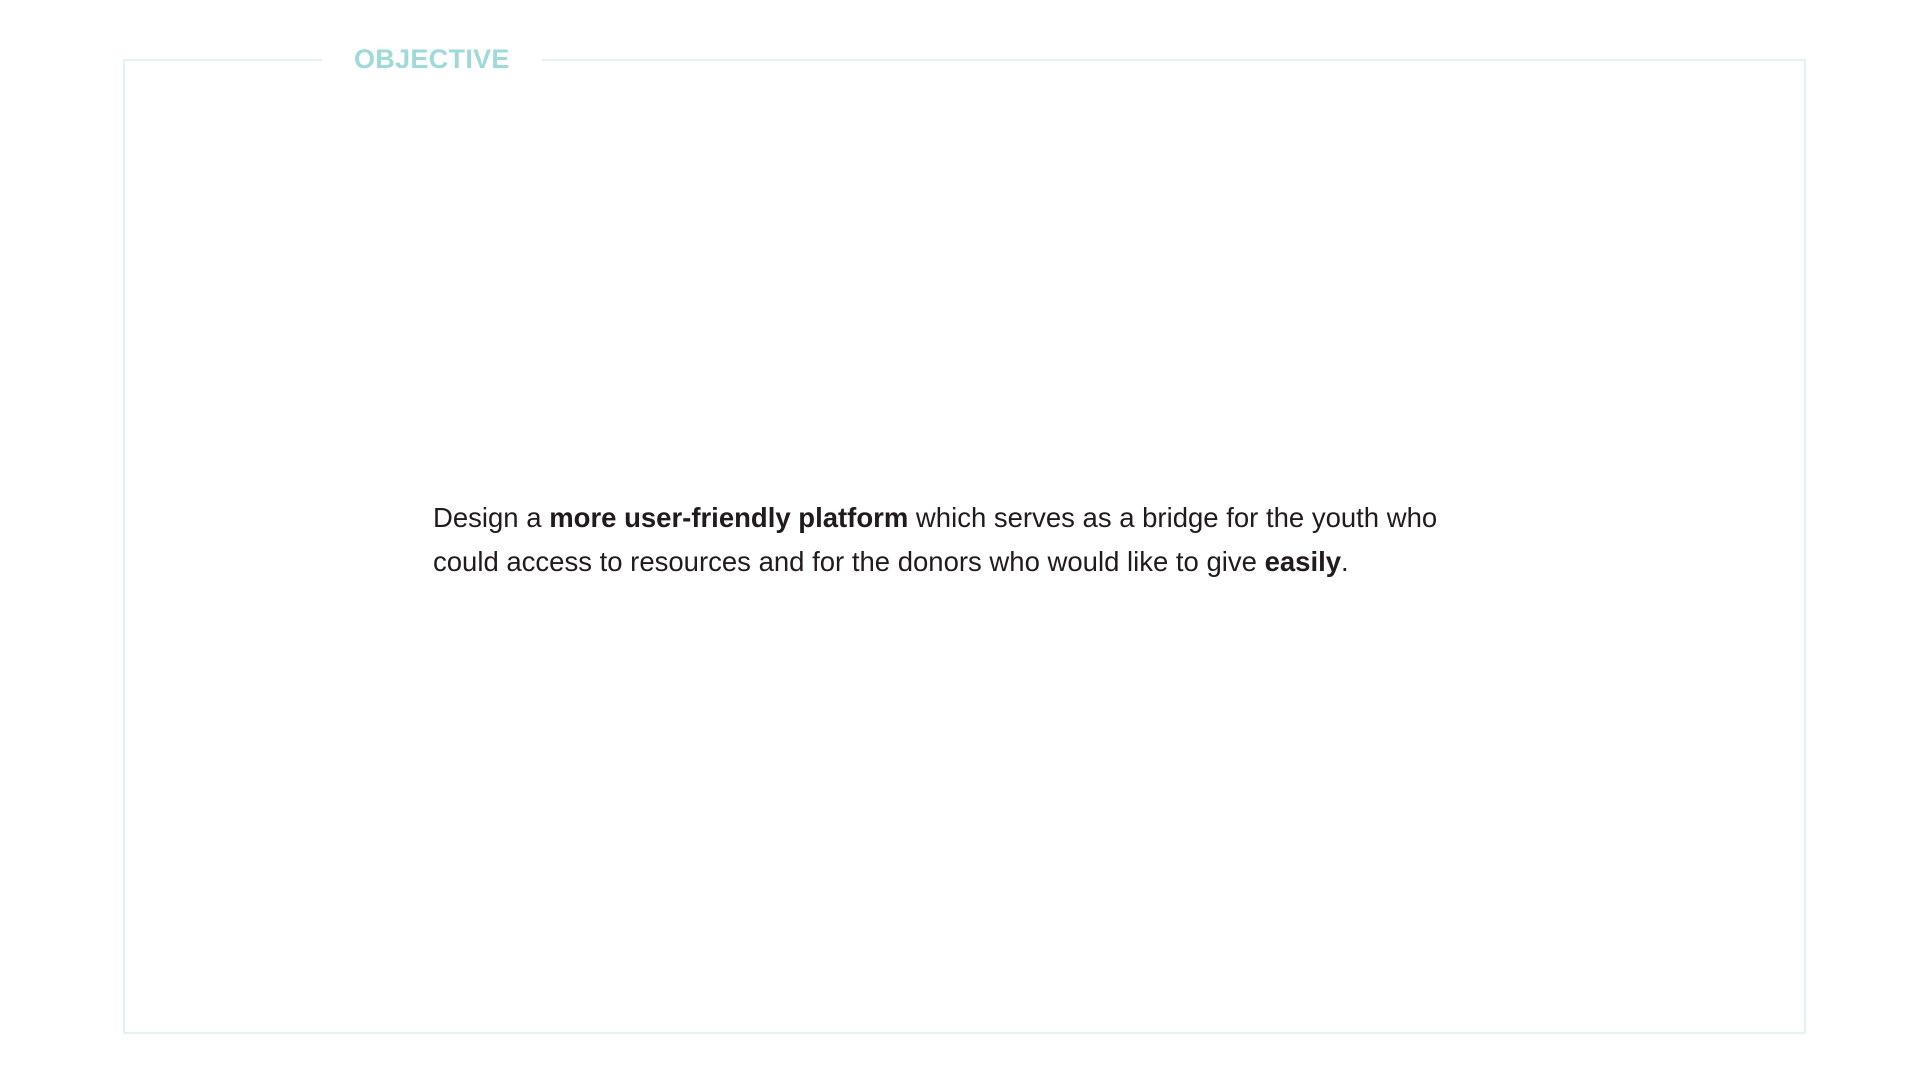  Describe the element at coordinates (432, 59) in the screenshot. I see `section-title: OBJECTIVE` at that location.